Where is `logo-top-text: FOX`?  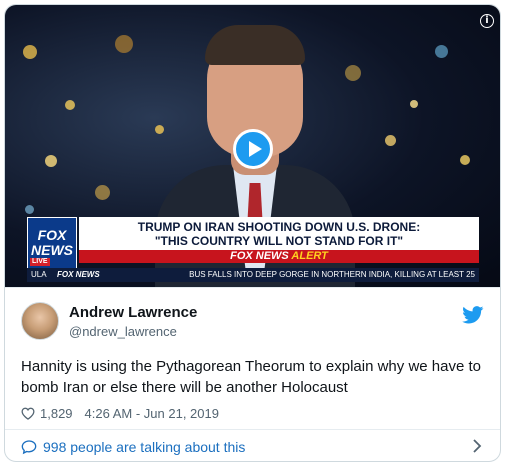
logo-top-text: FOX is located at coordinates (52, 235).